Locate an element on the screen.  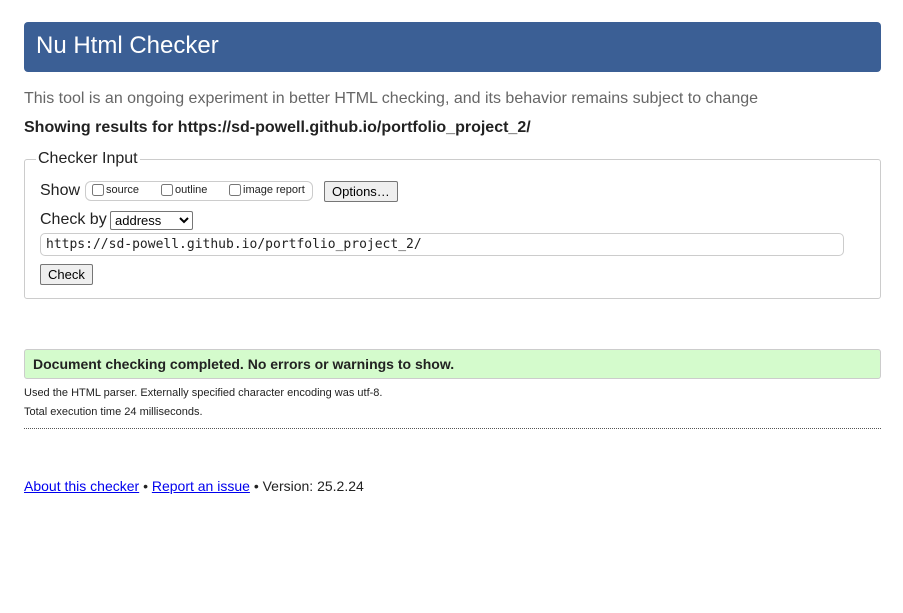
execution-time: Total execution time 24 milliseconds. is located at coordinates (113, 412).